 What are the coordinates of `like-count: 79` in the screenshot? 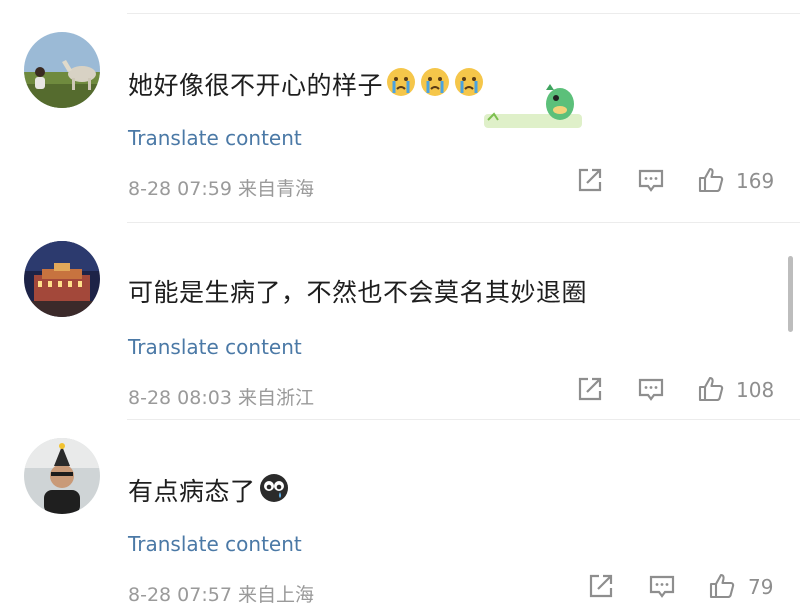 It's located at (761, 587).